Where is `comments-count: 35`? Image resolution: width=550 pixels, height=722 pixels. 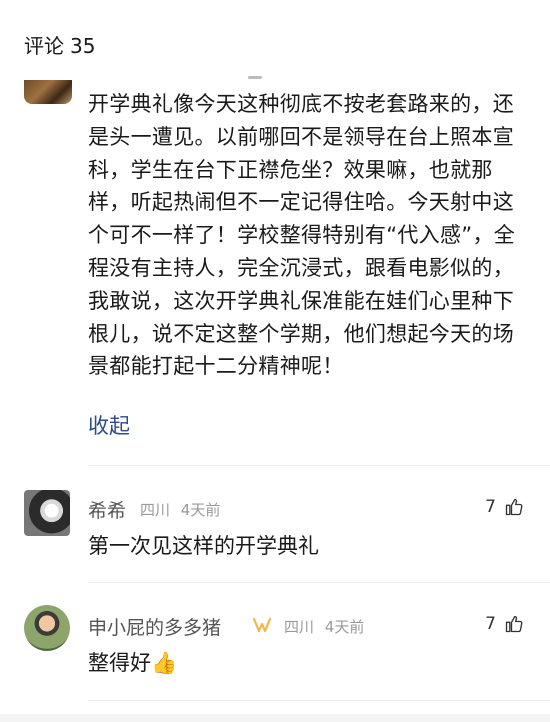
comments-count: 35 is located at coordinates (83, 46).